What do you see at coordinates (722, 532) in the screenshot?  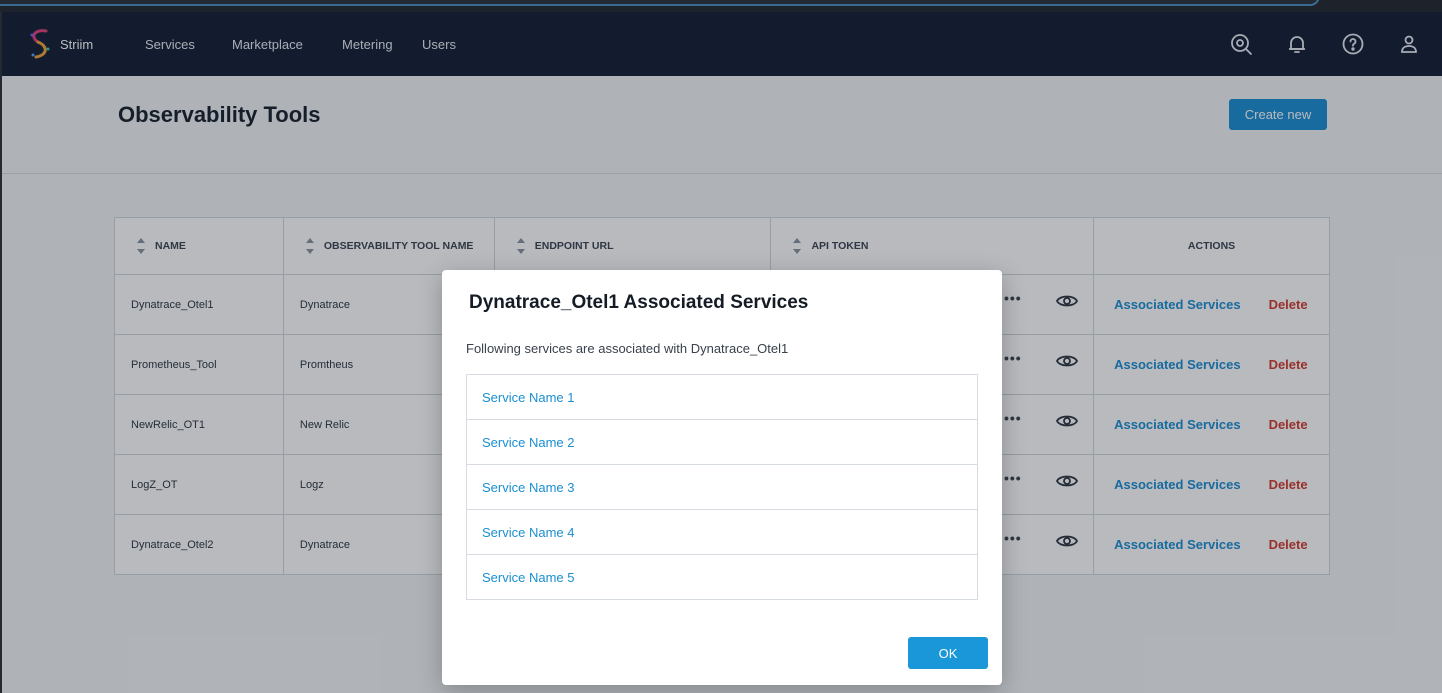 I see `service-list-item: Service Name 4` at bounding box center [722, 532].